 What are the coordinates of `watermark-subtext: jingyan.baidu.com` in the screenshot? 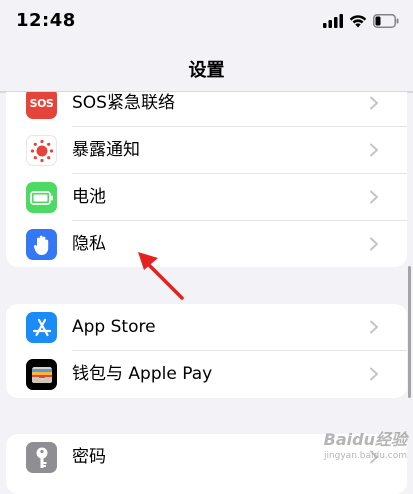 It's located at (365, 456).